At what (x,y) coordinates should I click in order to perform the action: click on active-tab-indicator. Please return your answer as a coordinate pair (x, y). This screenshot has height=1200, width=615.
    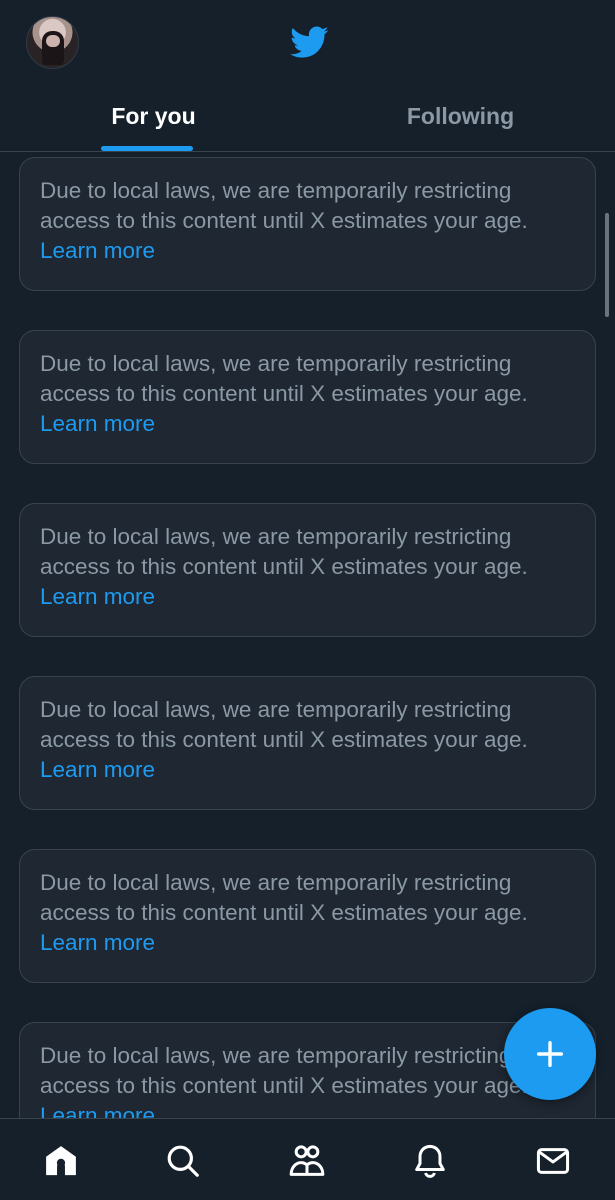
    Looking at the image, I should click on (147, 148).